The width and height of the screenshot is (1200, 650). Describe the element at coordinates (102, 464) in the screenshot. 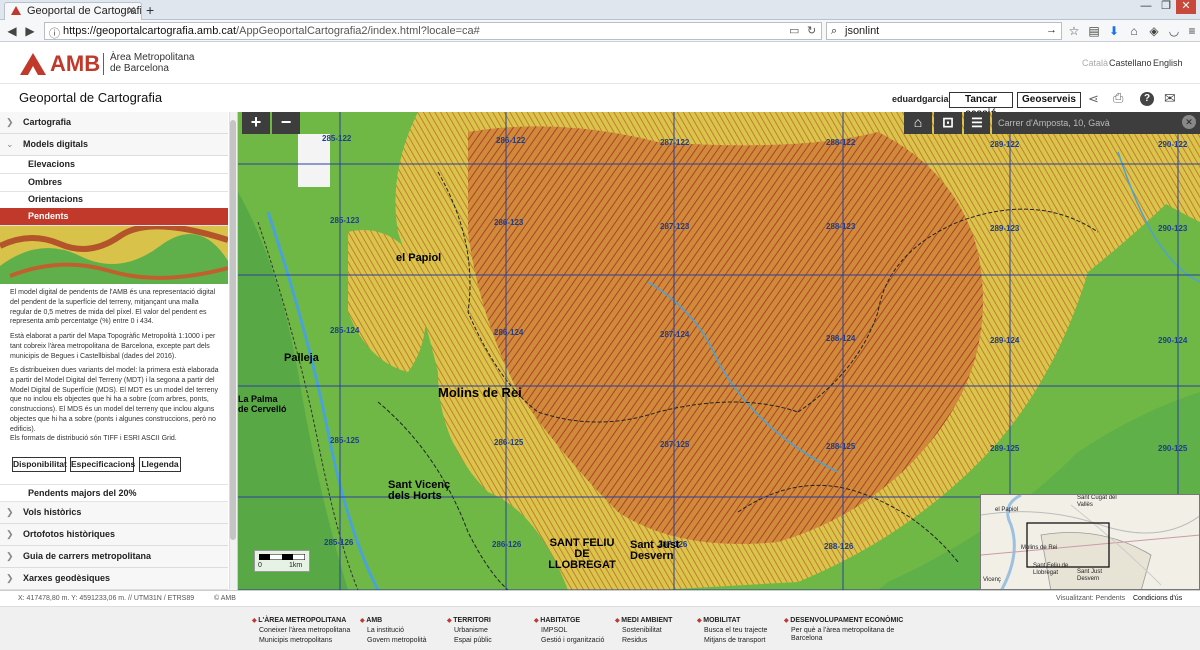

I see `specifications-button: Especificacions` at that location.